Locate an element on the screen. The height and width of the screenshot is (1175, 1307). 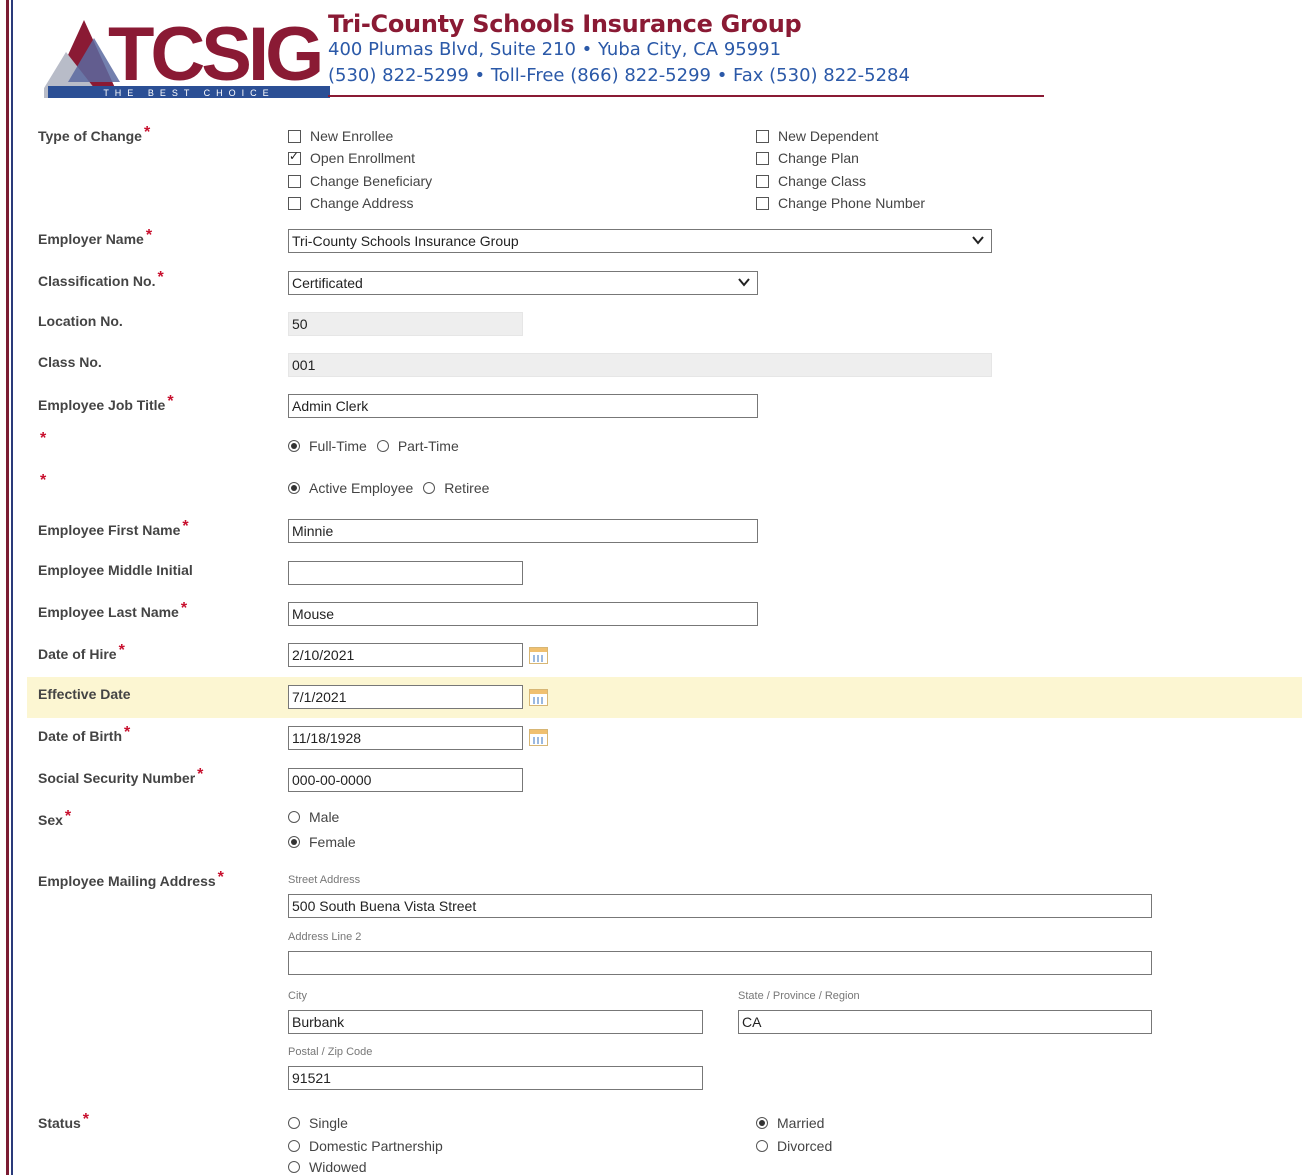
last-name-label: Employee Last Name * is located at coordinates (113, 610).